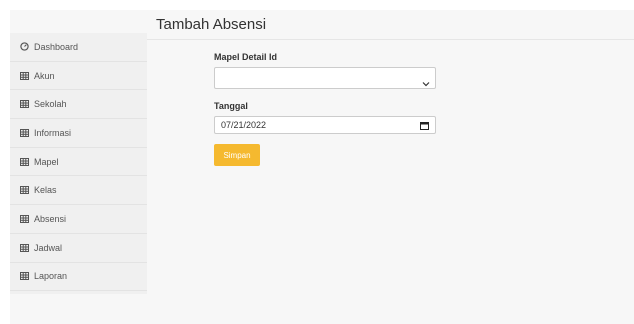 The image size is (634, 324). Describe the element at coordinates (50, 218) in the screenshot. I see `sidebar-item-label: Absensi` at that location.